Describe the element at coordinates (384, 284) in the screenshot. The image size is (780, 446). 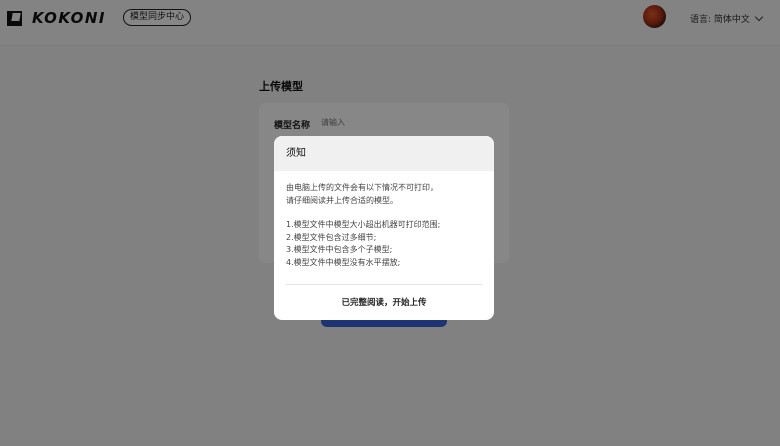
I see `modal-divider` at that location.